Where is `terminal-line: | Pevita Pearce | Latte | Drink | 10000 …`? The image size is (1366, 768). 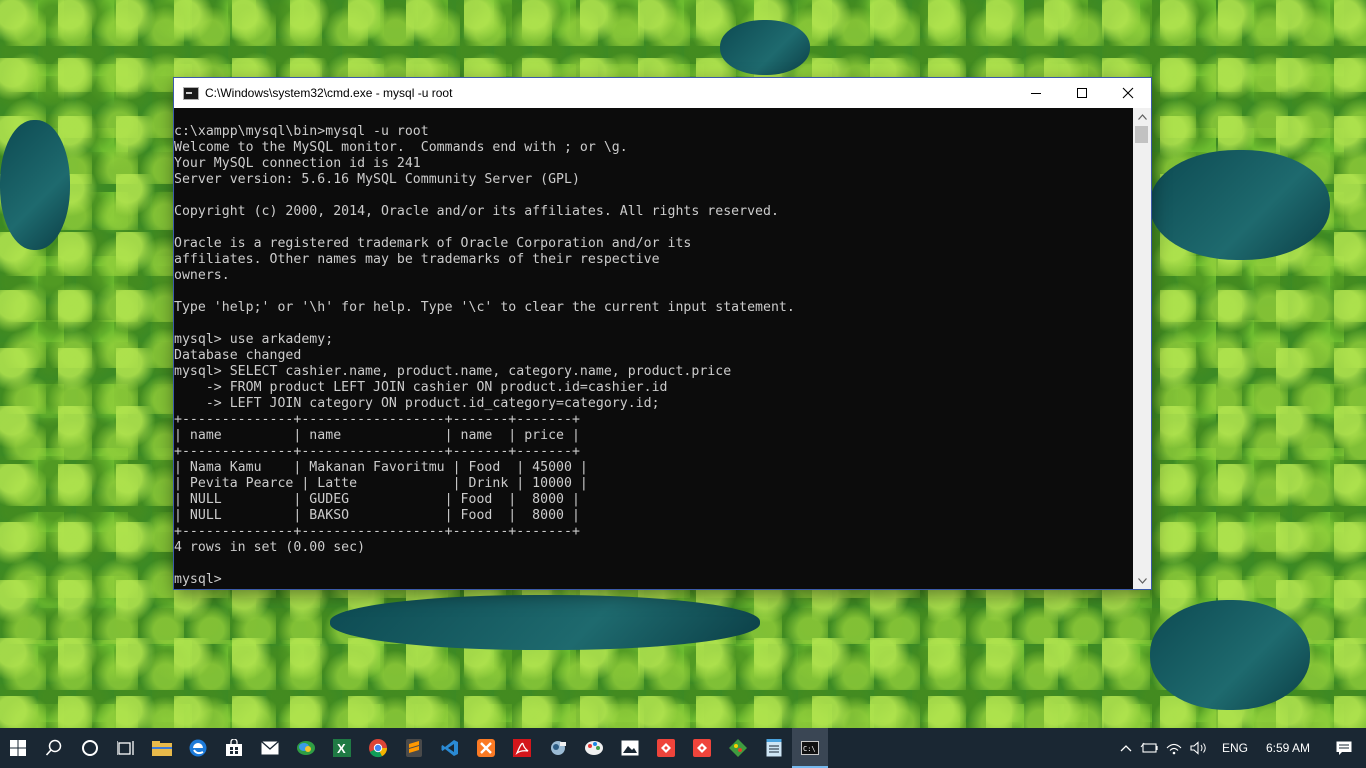 terminal-line: | Pevita Pearce | Latte | Drink | 10000 … is located at coordinates (381, 483).